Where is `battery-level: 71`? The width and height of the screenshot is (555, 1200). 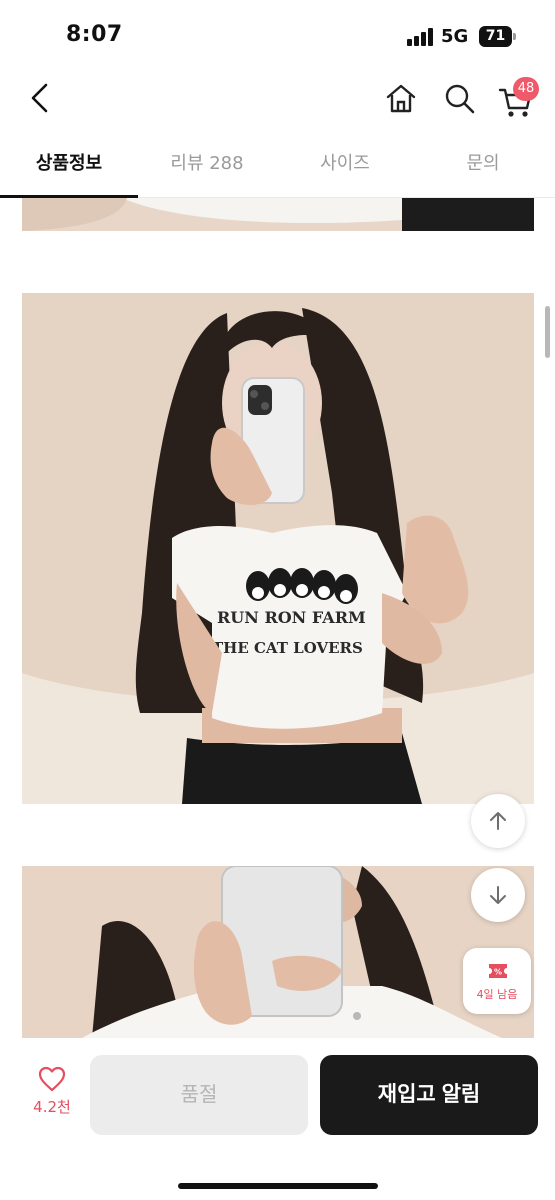
battery-level: 71 is located at coordinates (495, 36).